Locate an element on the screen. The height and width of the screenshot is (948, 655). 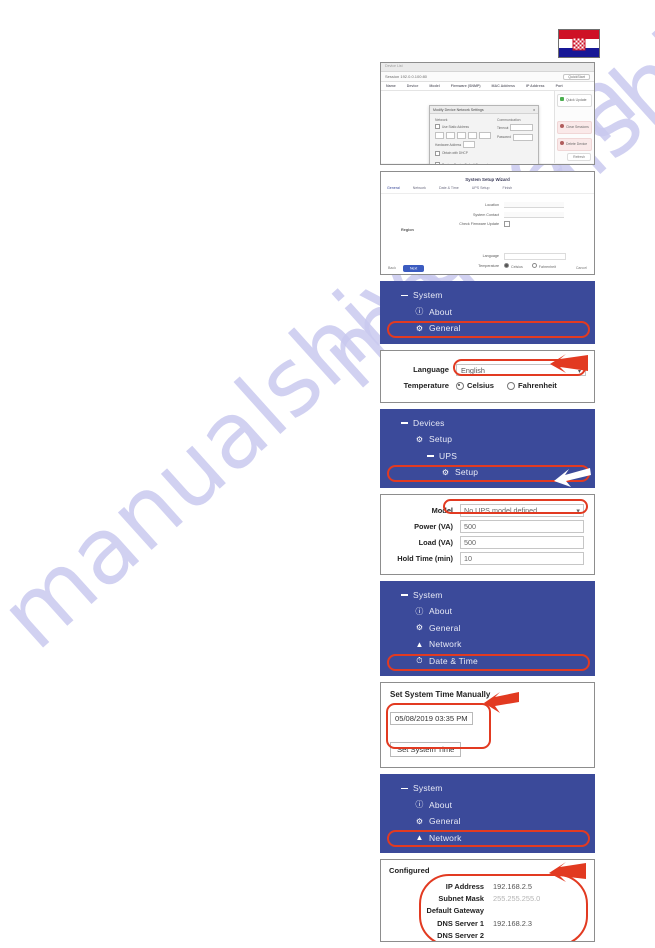
radio-dhcp-icon is located at coordinates (437, 153).